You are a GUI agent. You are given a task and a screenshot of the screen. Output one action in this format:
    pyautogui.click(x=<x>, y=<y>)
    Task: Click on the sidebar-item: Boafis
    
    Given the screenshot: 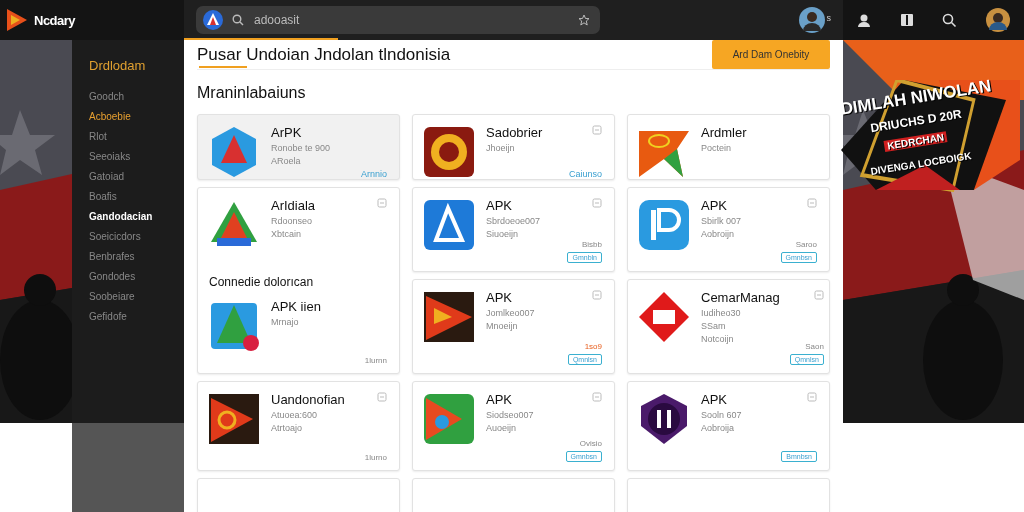 What is the action you would take?
    pyautogui.click(x=136, y=196)
    